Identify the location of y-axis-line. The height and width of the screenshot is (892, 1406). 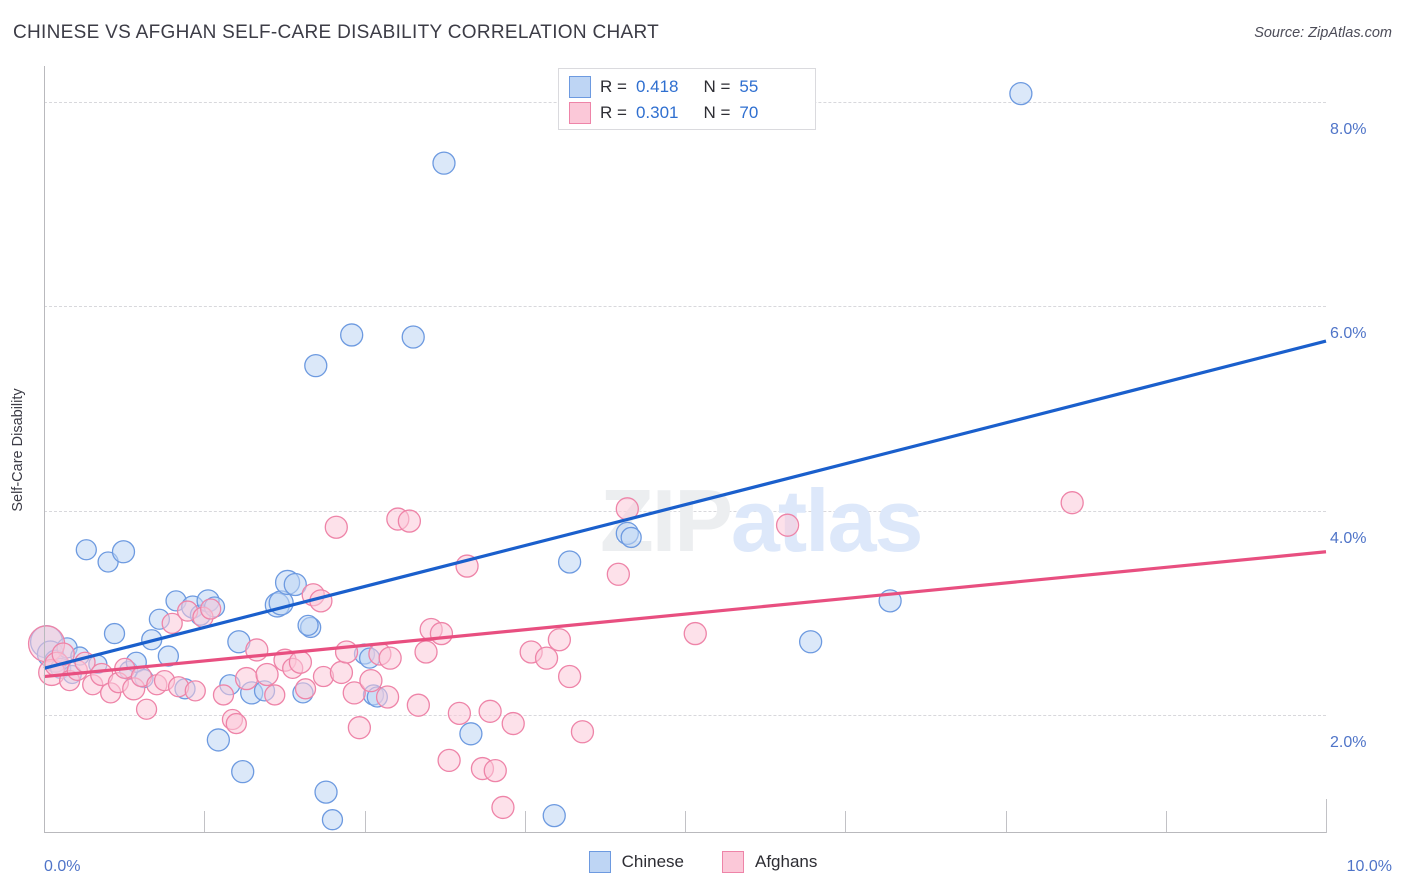
(44, 449).